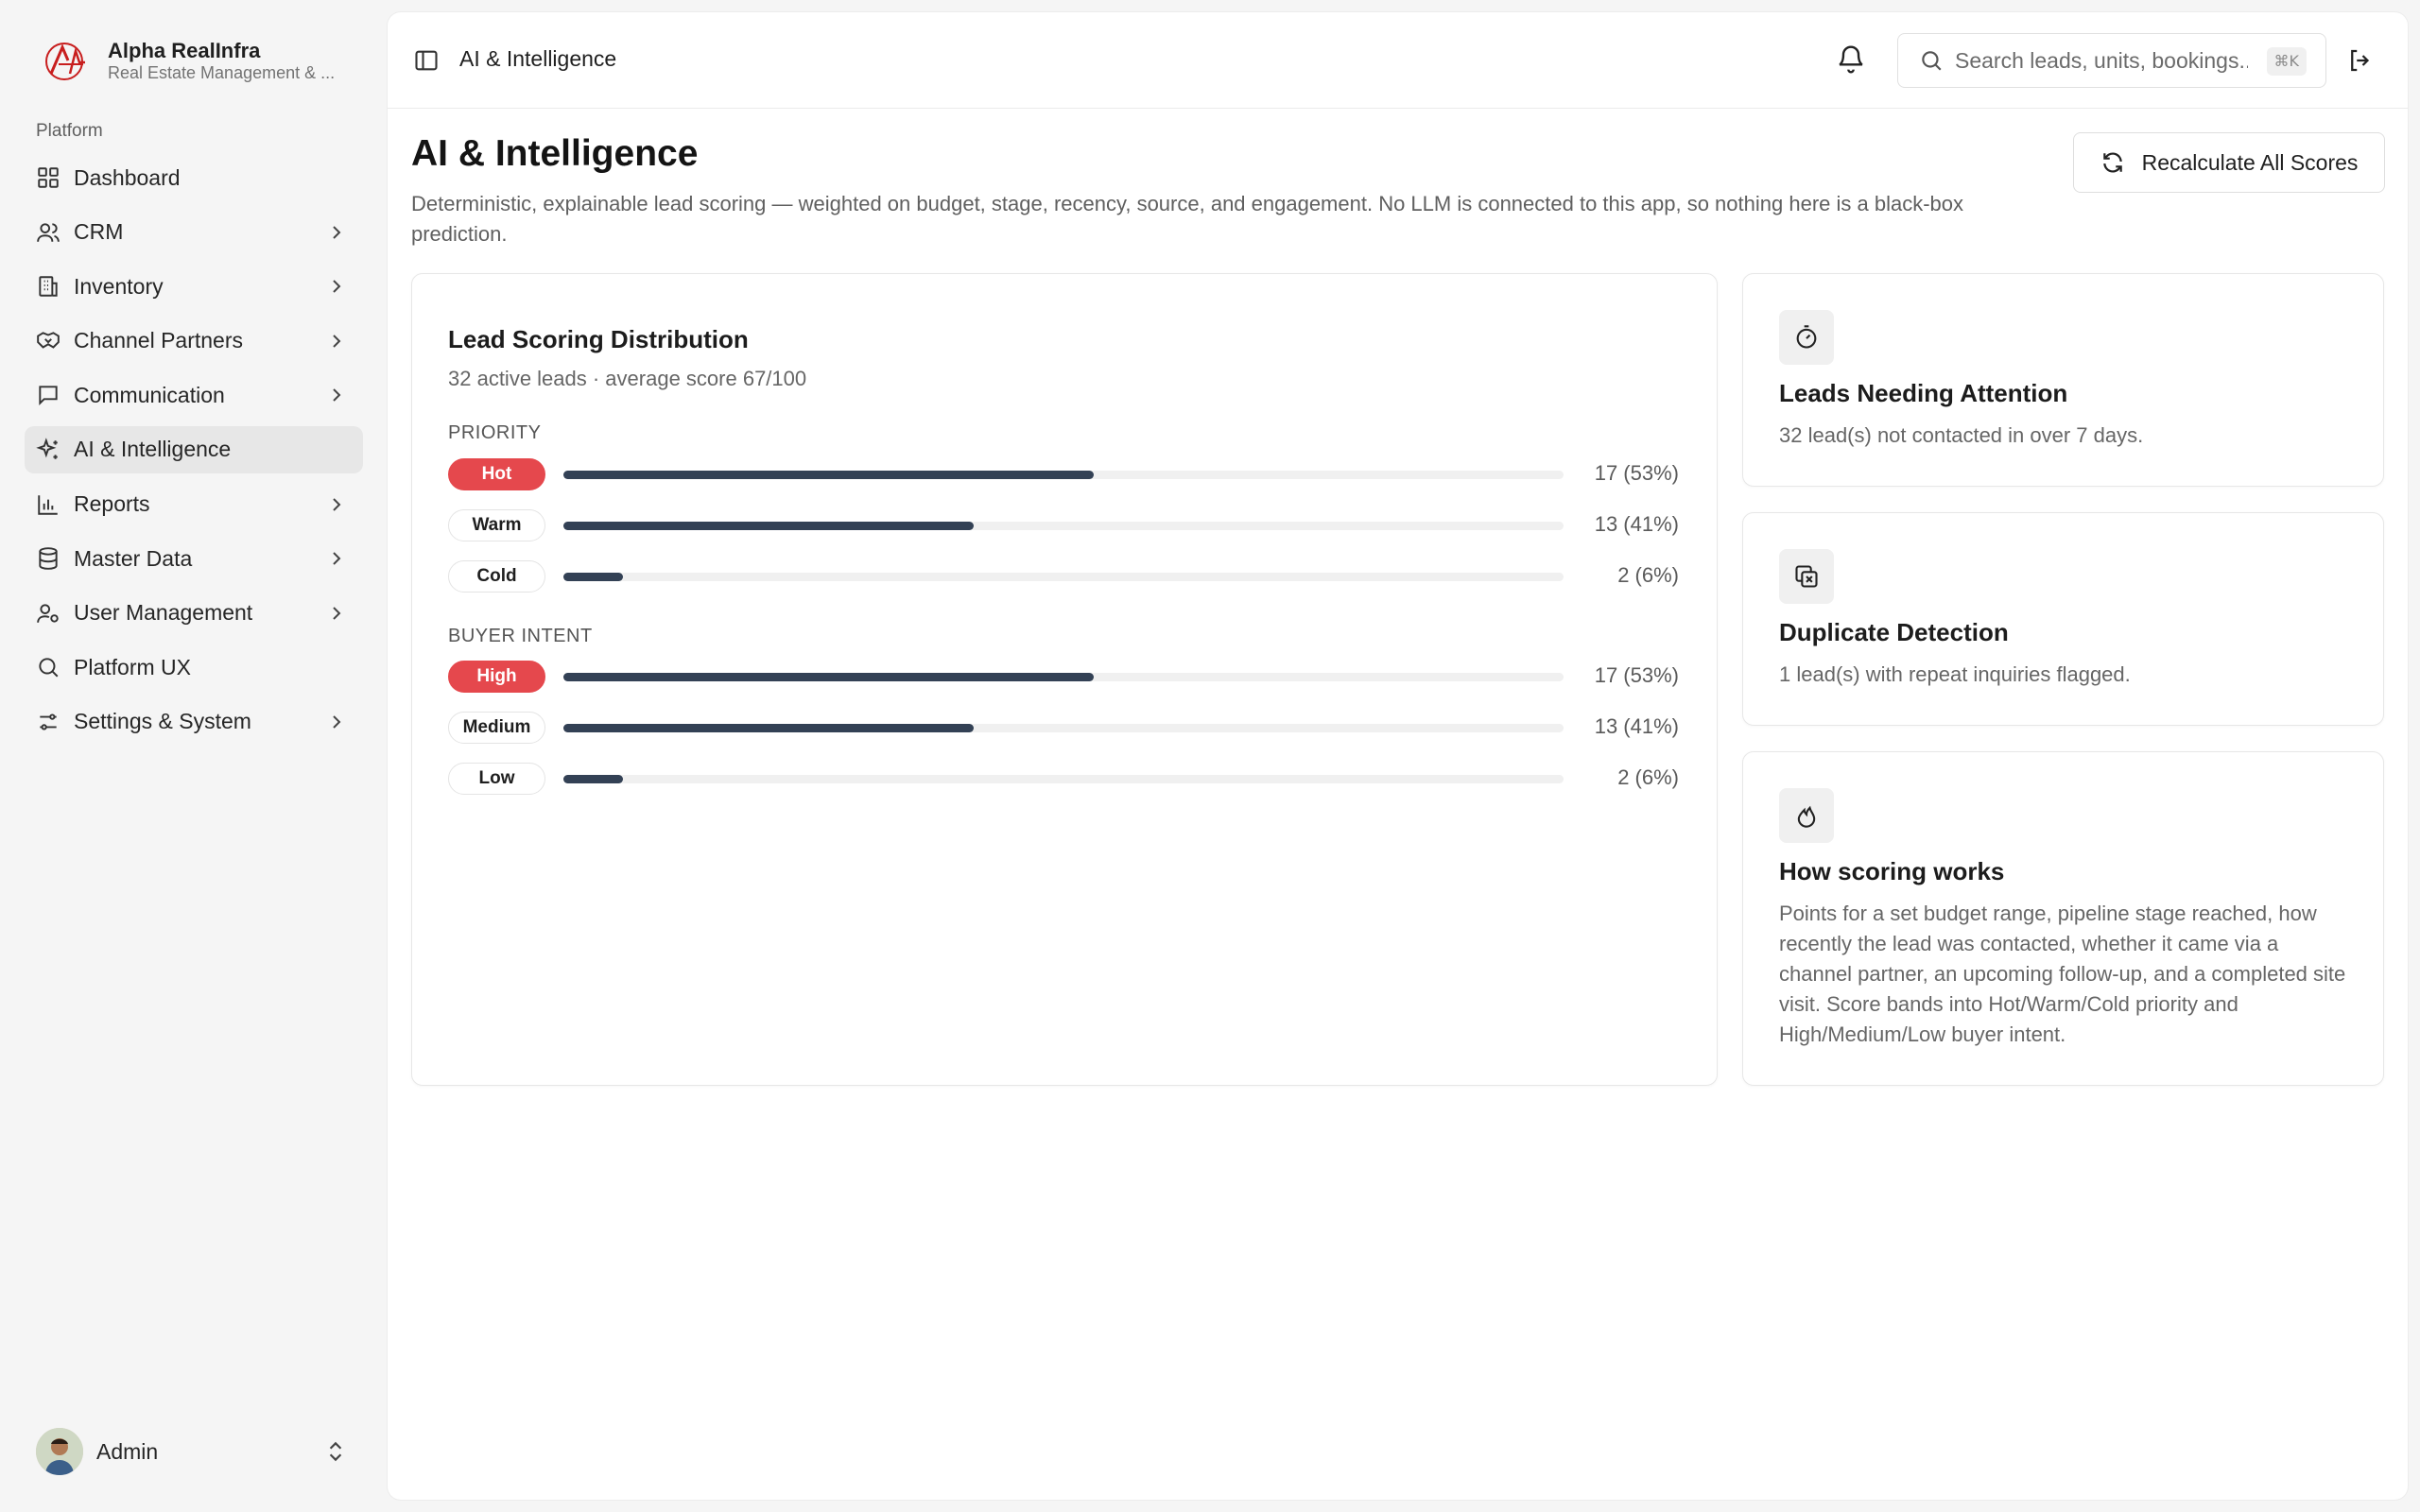 The image size is (2420, 1512). I want to click on user-menu: Admin, so click(192, 1451).